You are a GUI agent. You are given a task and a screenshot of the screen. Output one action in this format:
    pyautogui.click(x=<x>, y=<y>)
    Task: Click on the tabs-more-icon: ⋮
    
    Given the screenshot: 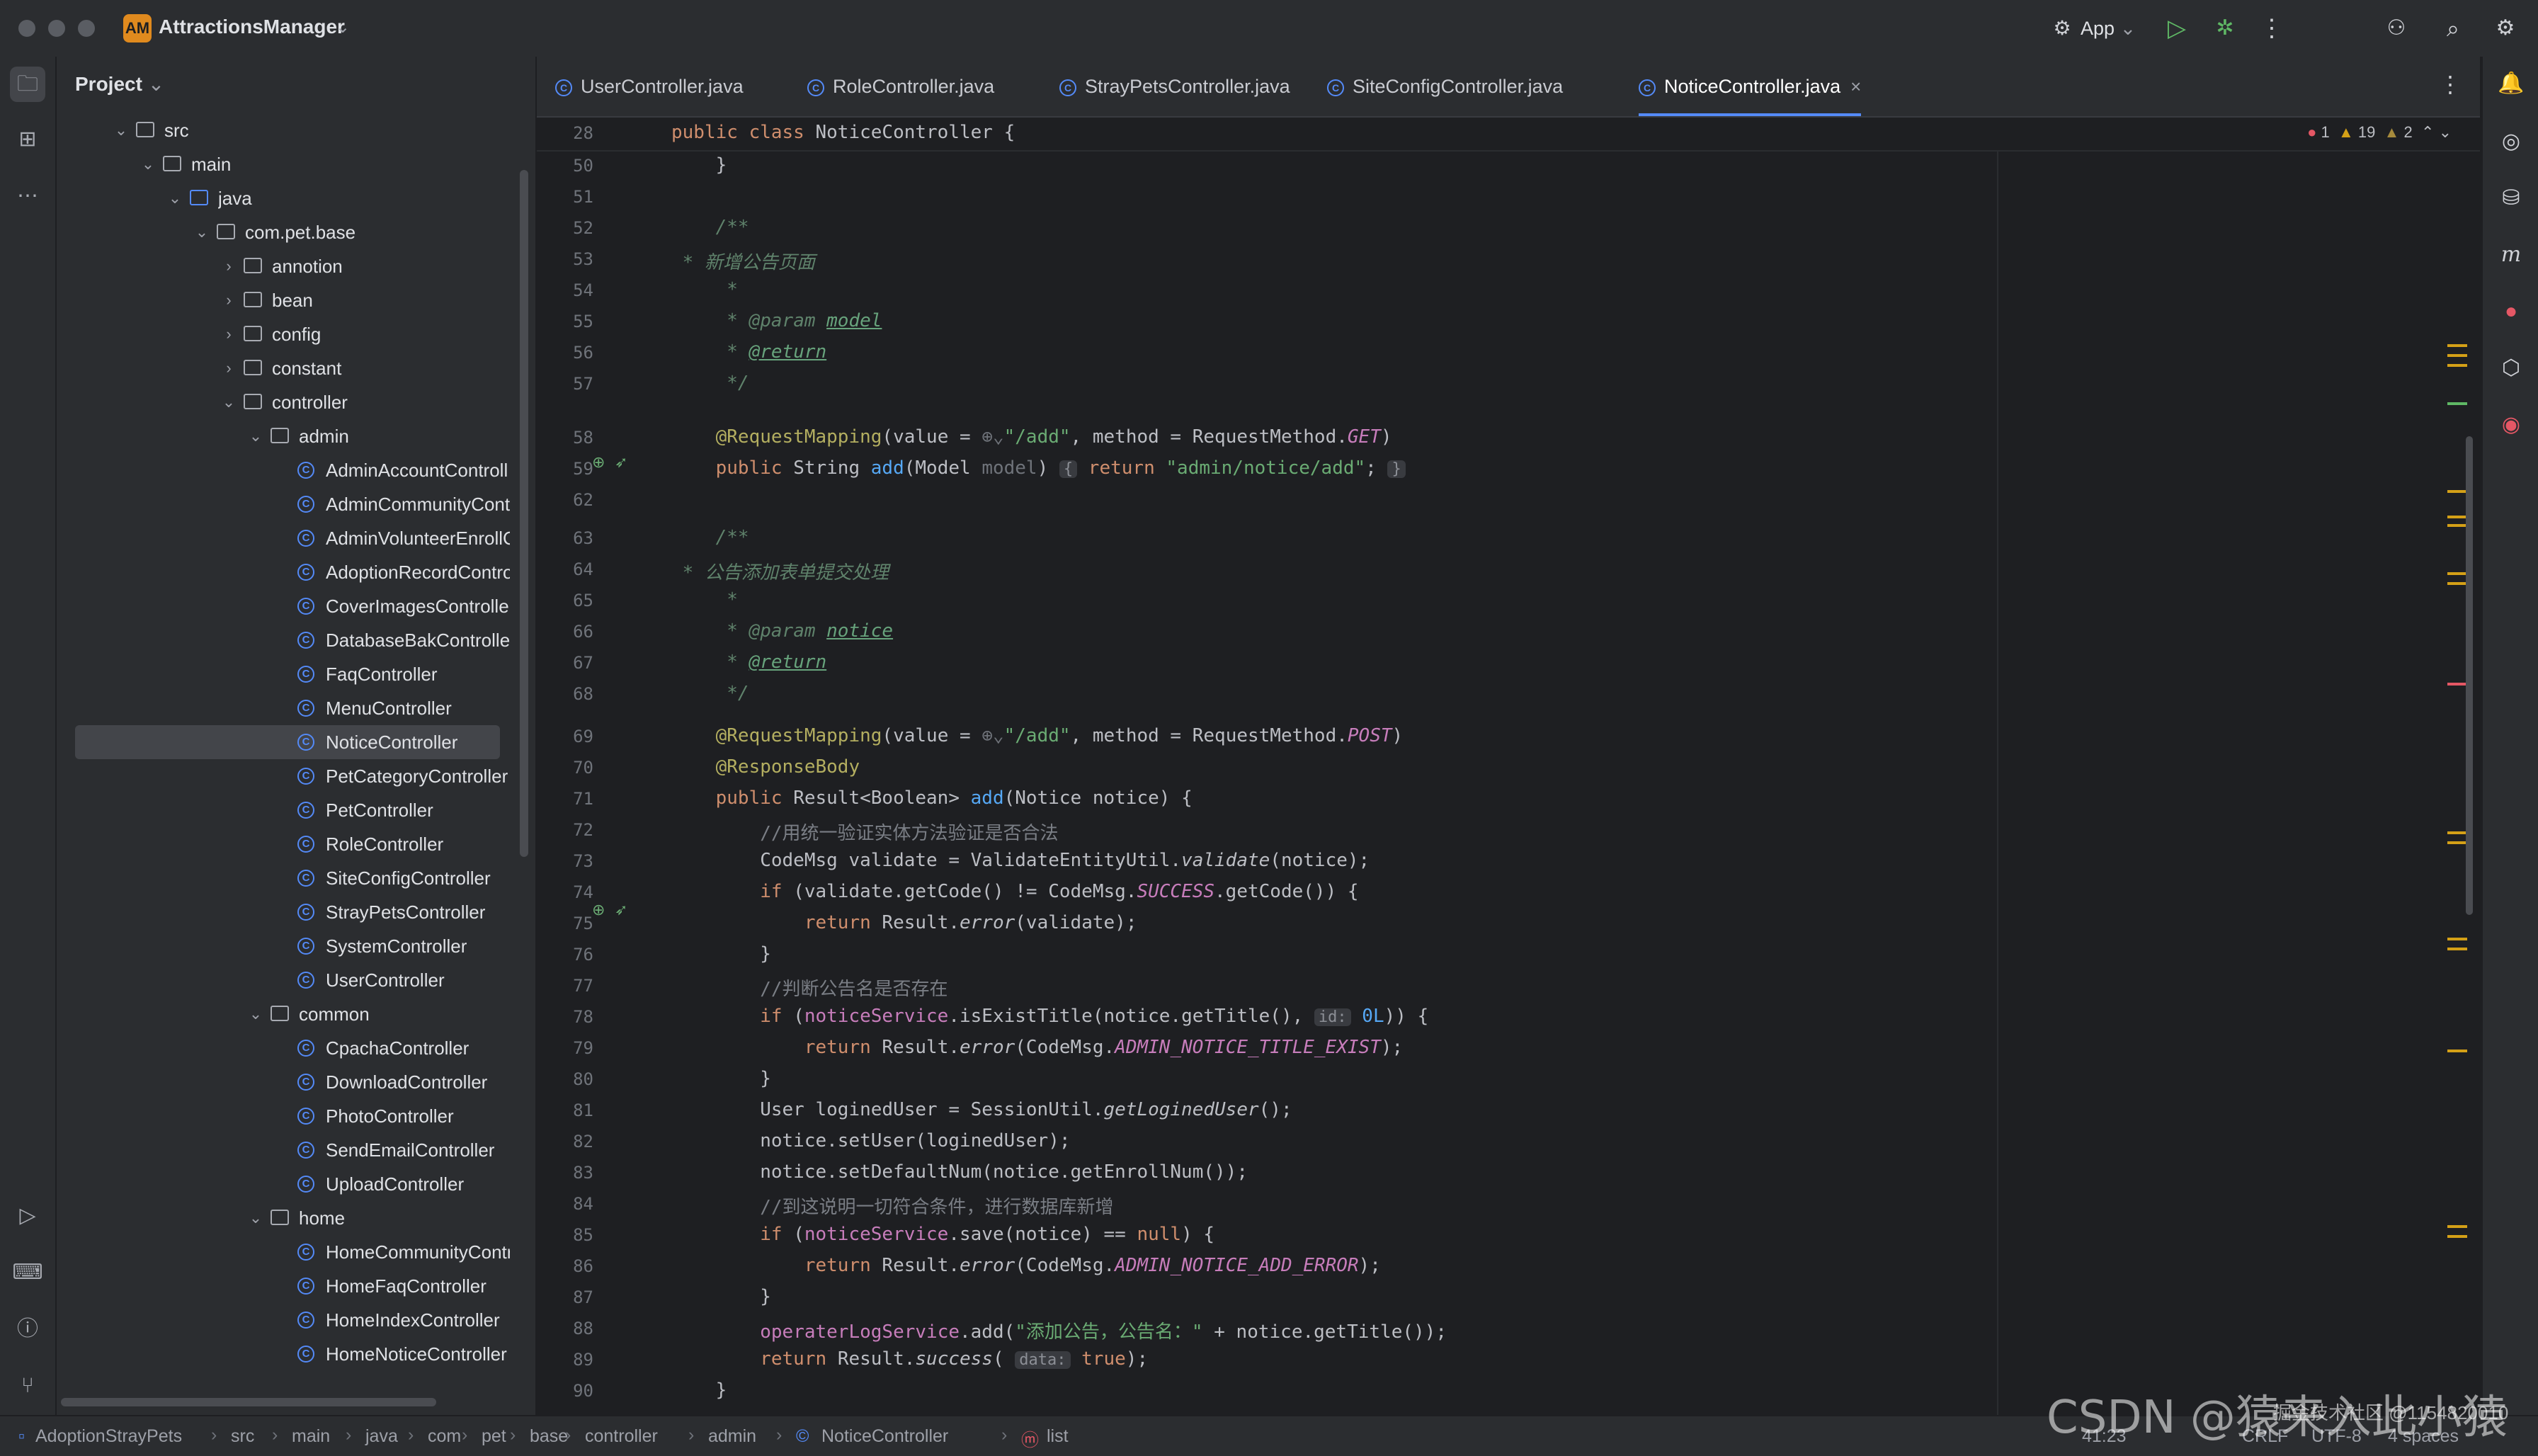 What is the action you would take?
    pyautogui.click(x=2450, y=85)
    